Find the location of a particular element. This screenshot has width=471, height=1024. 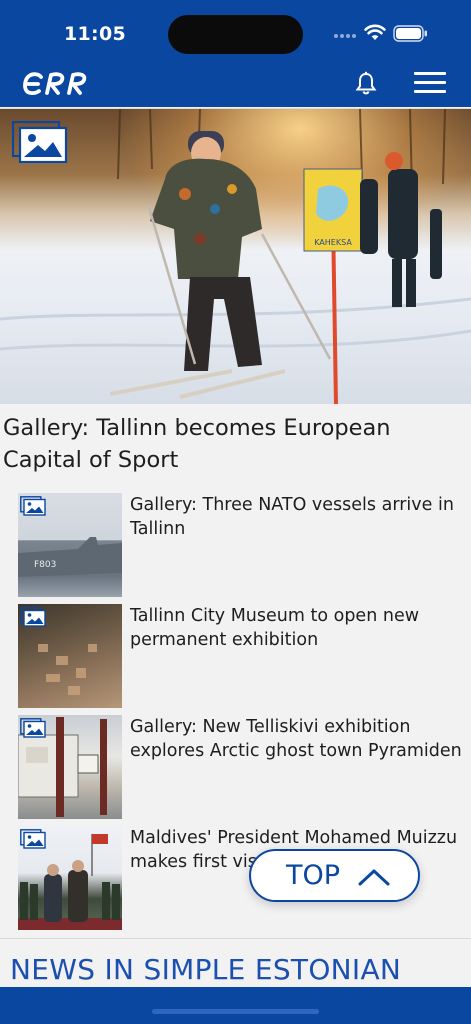

hamburger-menu-icon is located at coordinates (430, 83).